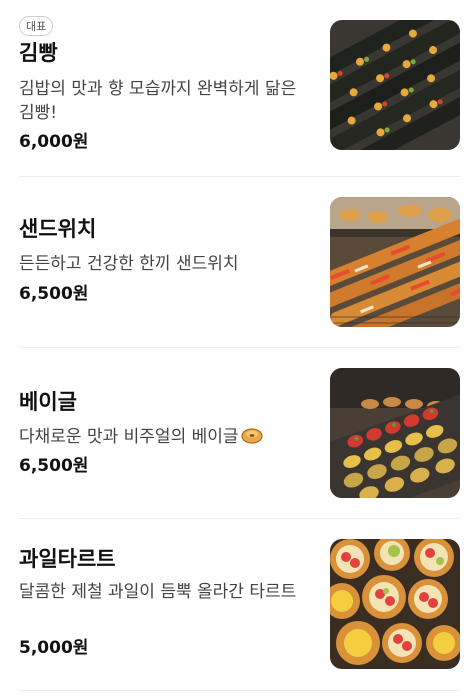 The width and height of the screenshot is (466, 695). I want to click on menu-item-description: 달콤한 제철 과일이 듬뿍 올라간 타르트, so click(158, 592).